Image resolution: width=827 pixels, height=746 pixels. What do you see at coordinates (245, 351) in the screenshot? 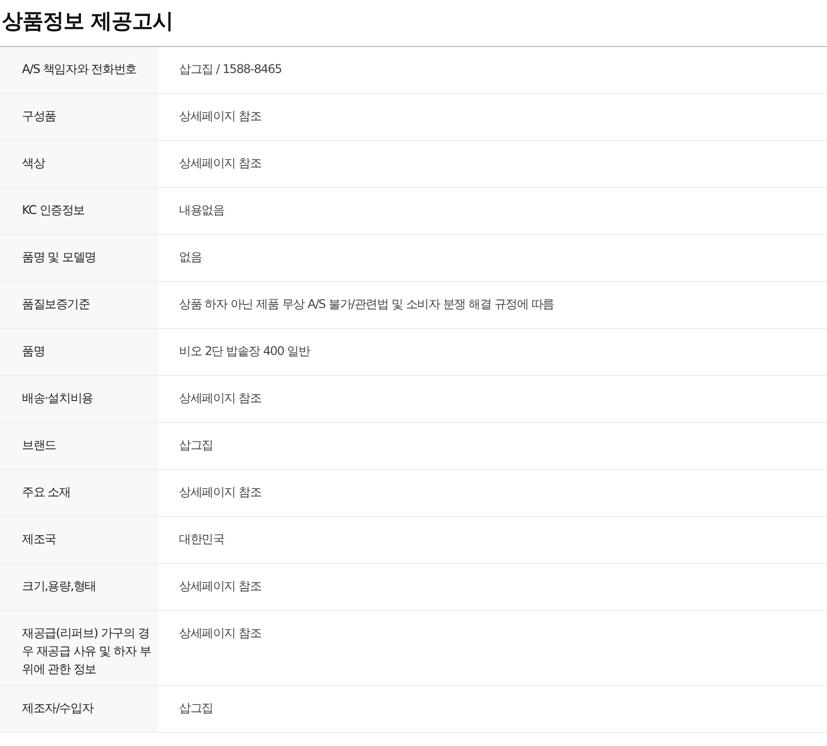
I see `row-value: 비오 2단 밥솥장 400 일반` at bounding box center [245, 351].